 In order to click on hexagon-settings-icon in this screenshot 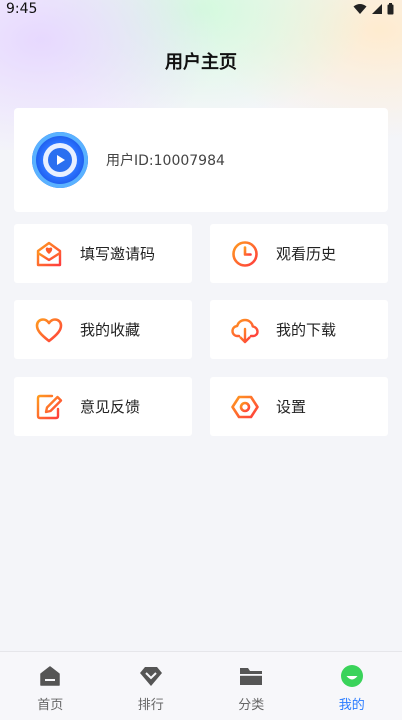, I will do `click(245, 407)`.